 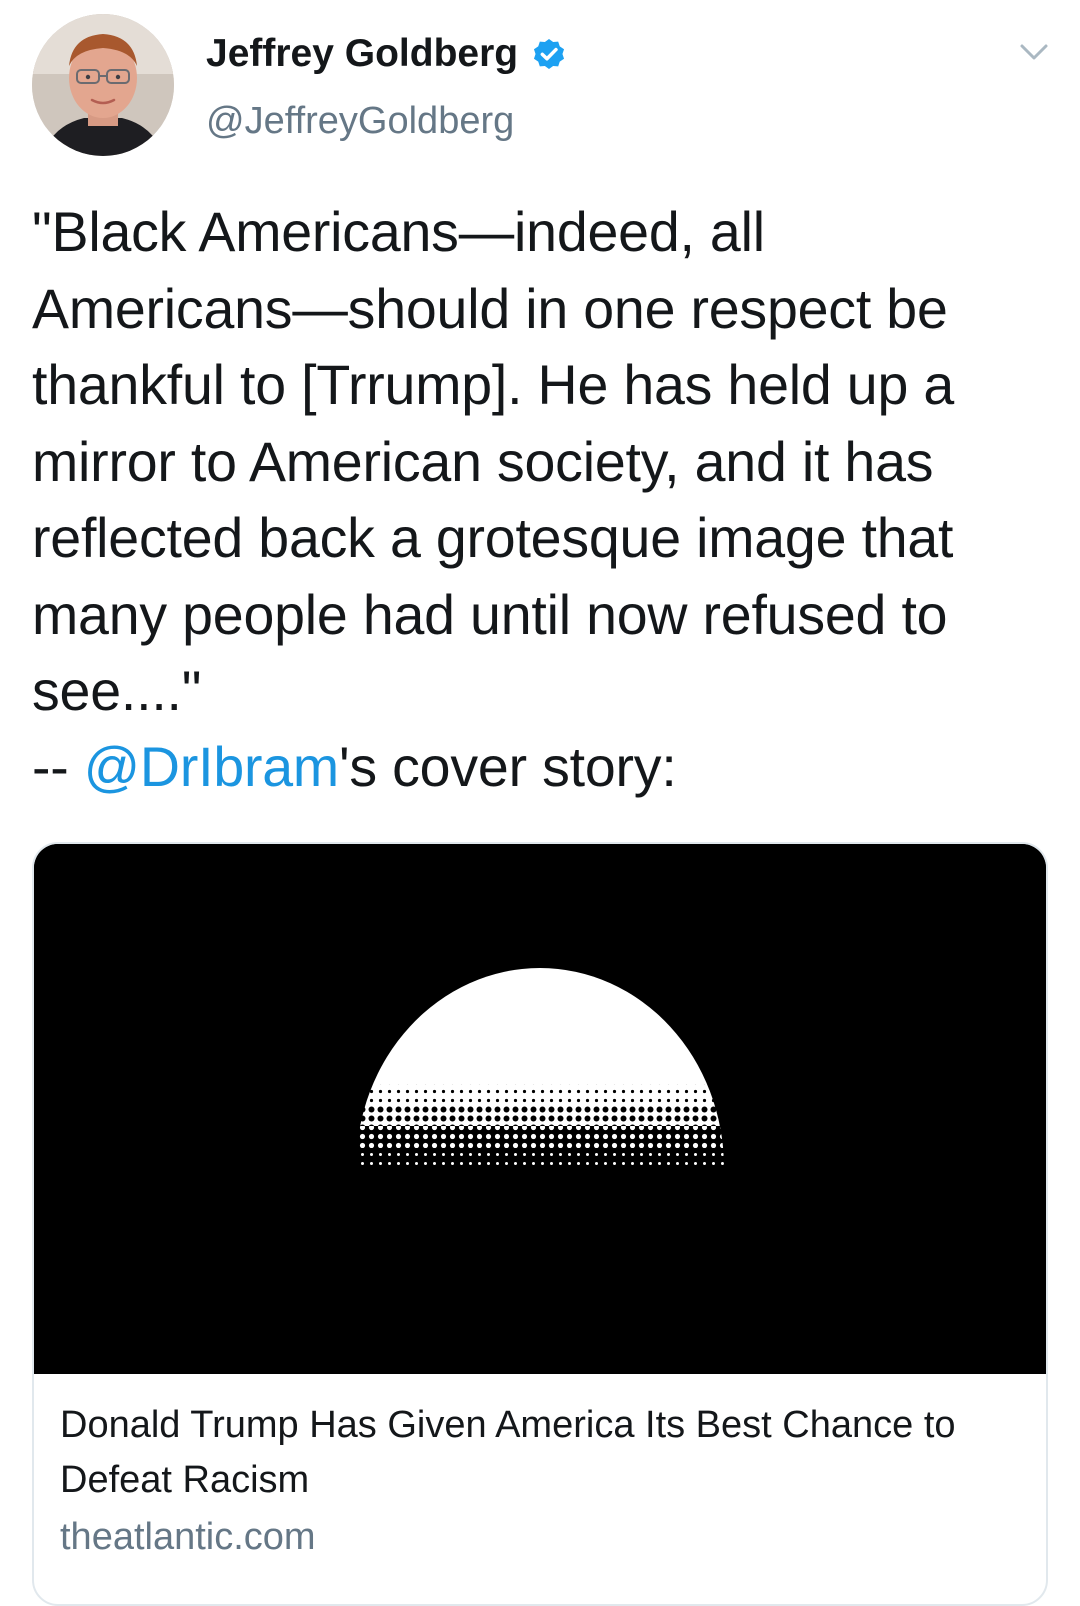 I want to click on attribution-prefix: --, so click(x=58, y=767).